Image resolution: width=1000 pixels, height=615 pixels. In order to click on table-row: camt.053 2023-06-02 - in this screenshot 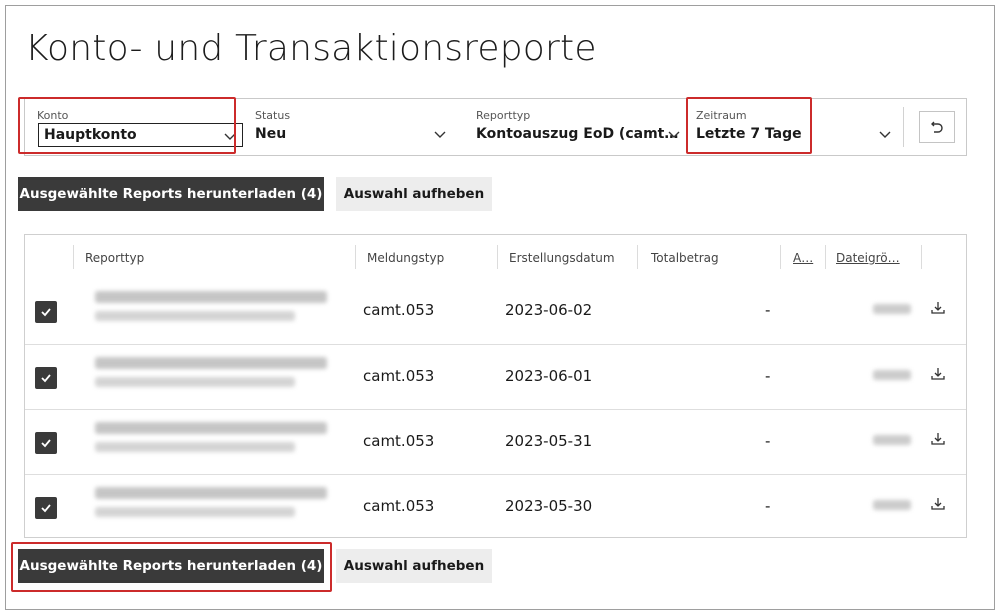, I will do `click(495, 311)`.